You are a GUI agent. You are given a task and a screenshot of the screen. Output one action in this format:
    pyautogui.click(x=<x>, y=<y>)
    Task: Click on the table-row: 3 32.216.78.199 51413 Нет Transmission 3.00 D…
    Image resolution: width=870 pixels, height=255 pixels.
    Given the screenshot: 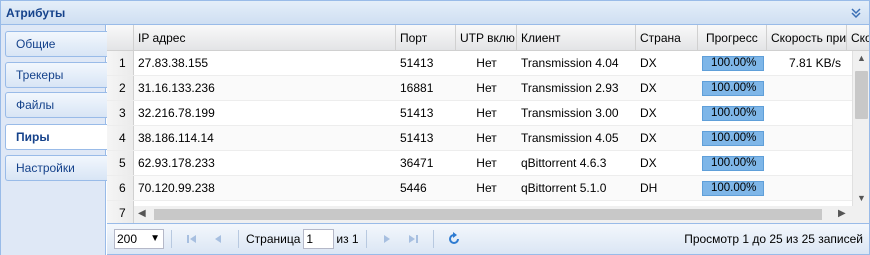 What is the action you would take?
    pyautogui.click(x=479, y=113)
    